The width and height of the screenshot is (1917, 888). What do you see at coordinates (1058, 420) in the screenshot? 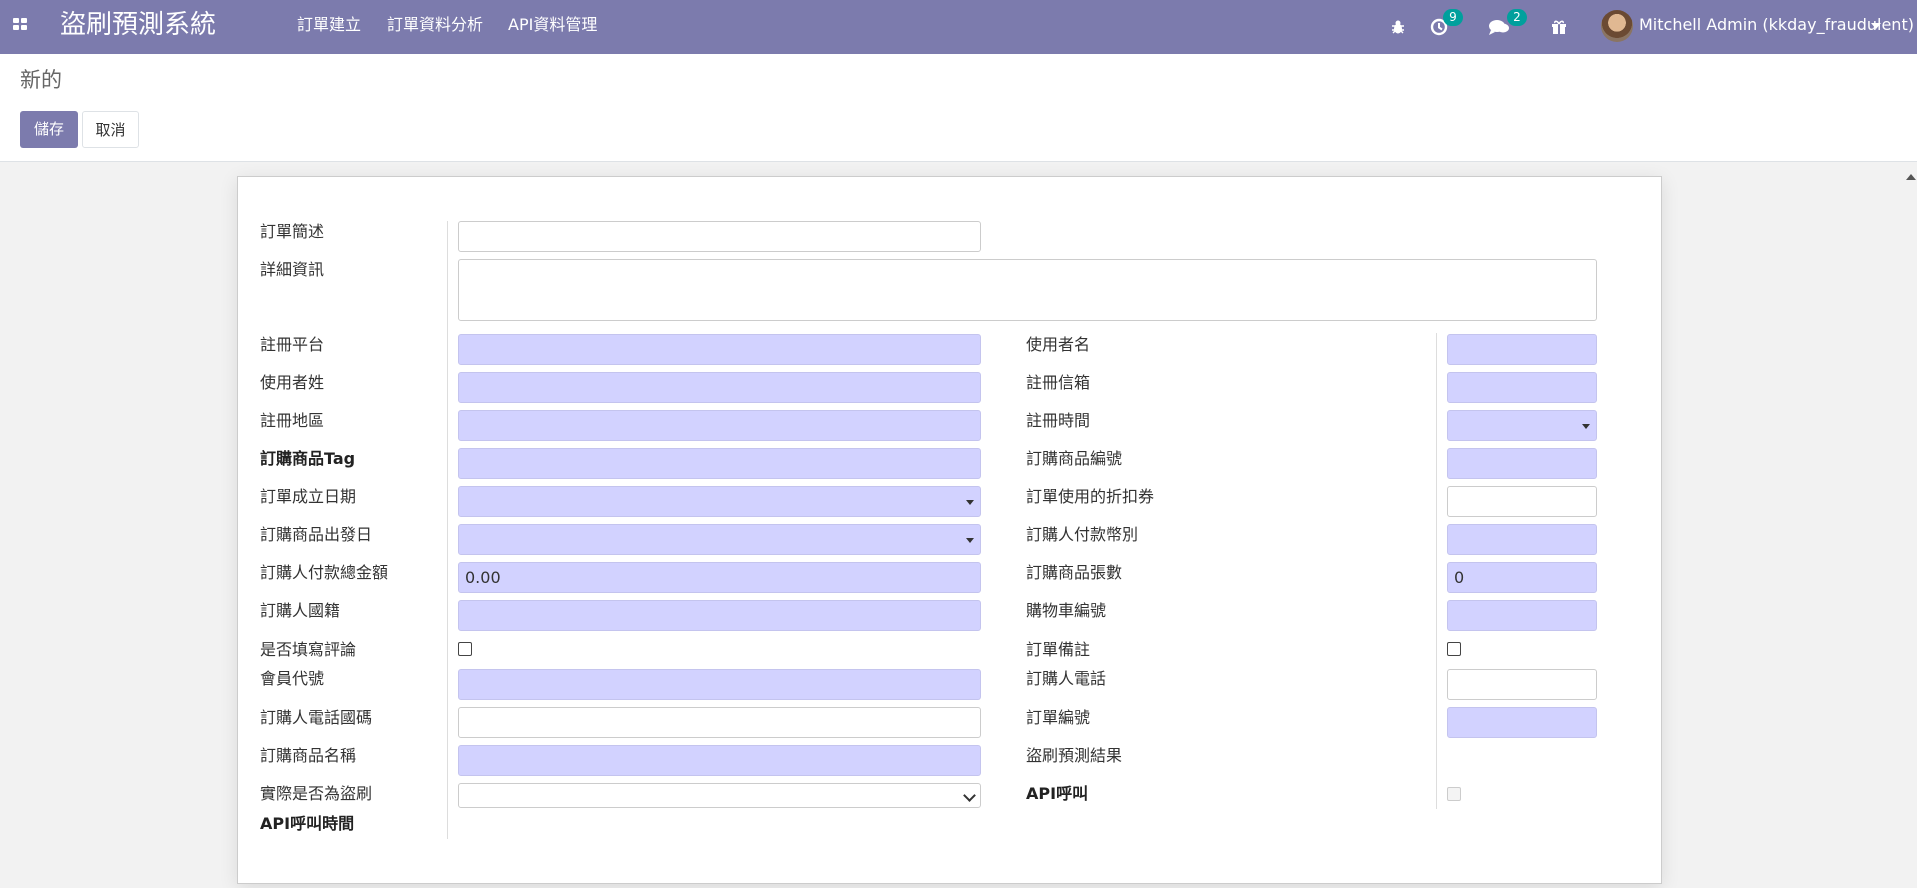
I see `label-register-time: 註冊時間` at bounding box center [1058, 420].